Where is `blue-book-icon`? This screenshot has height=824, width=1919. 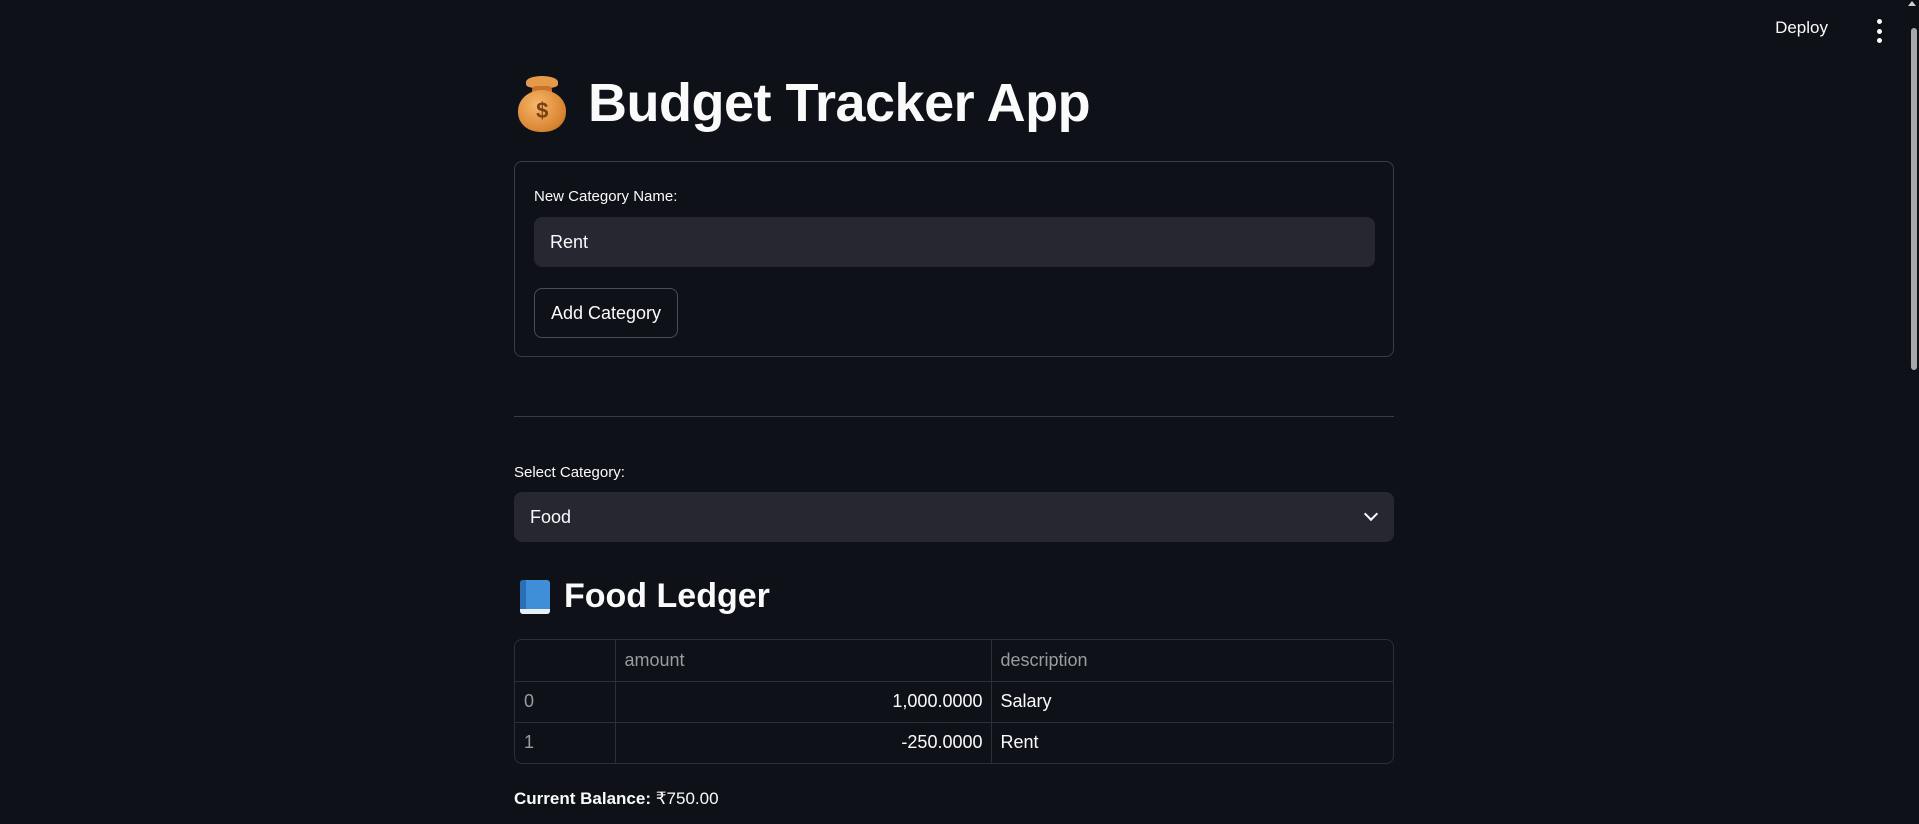
blue-book-icon is located at coordinates (535, 596).